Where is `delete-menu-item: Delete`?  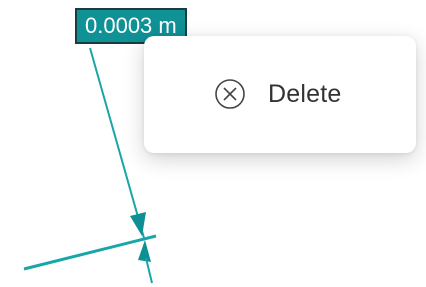 delete-menu-item: Delete is located at coordinates (277, 94).